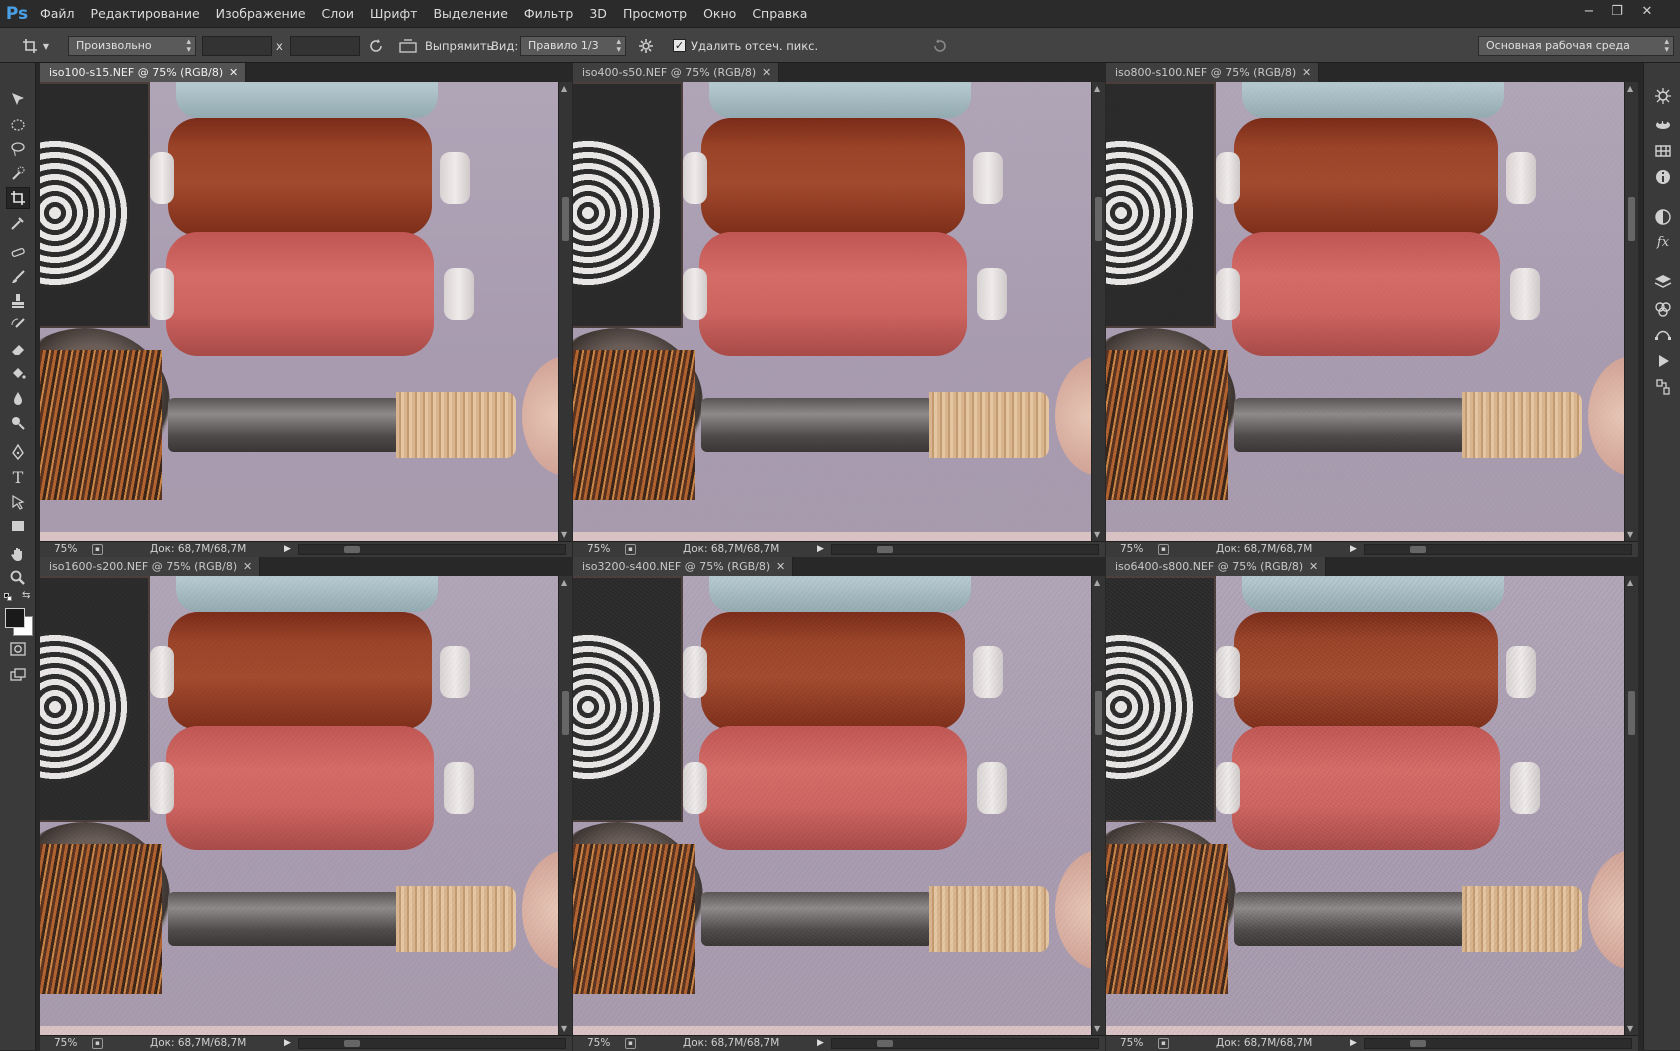 The image size is (1680, 1051). What do you see at coordinates (18, 223) in the screenshot?
I see `eyedropper-icon` at bounding box center [18, 223].